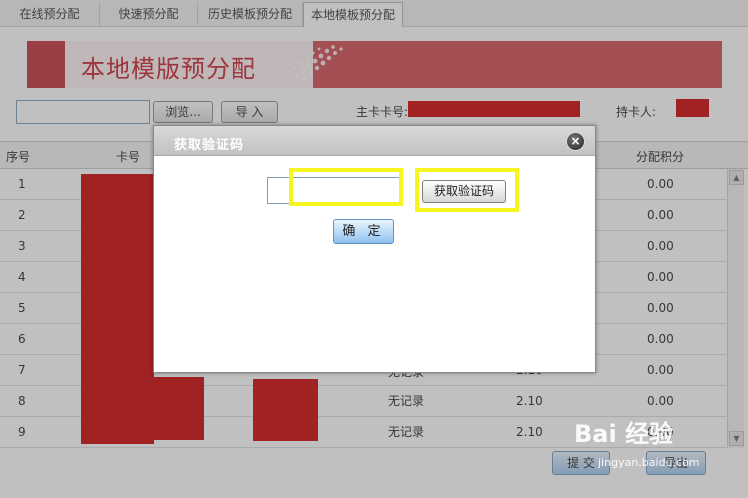 The image size is (748, 498). I want to click on baidu-watermark: Bai 经验, so click(624, 434).